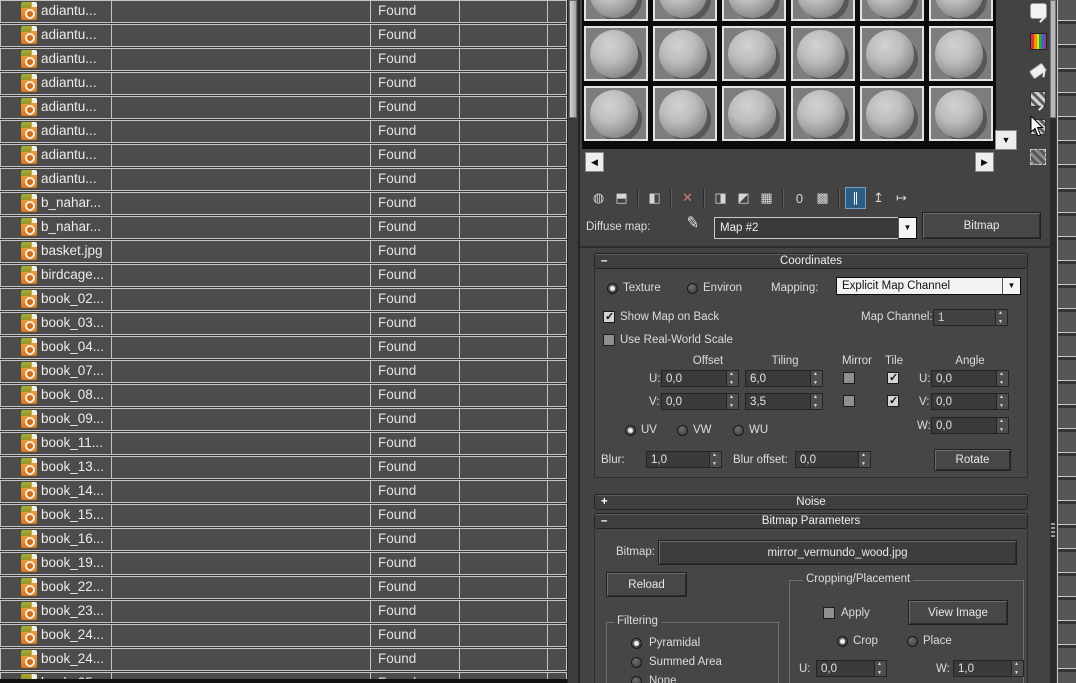 The image size is (1076, 683). What do you see at coordinates (864, 459) in the screenshot?
I see `blur-offset-spinner` at bounding box center [864, 459].